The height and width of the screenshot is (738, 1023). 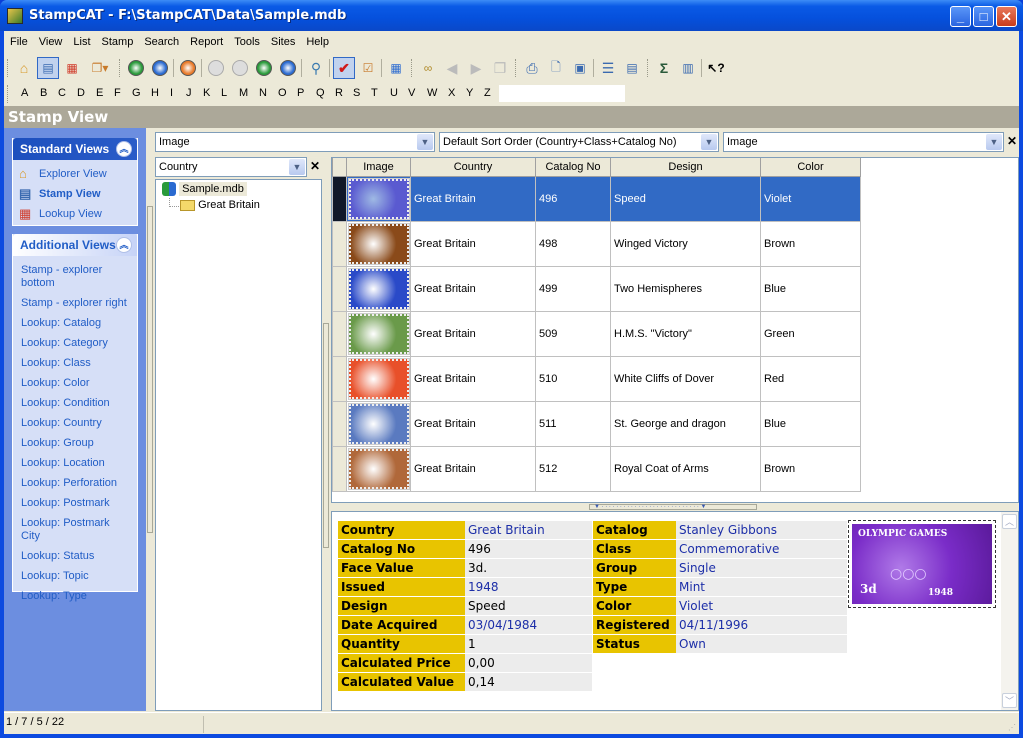 I want to click on menu-tools: Tools, so click(x=246, y=40).